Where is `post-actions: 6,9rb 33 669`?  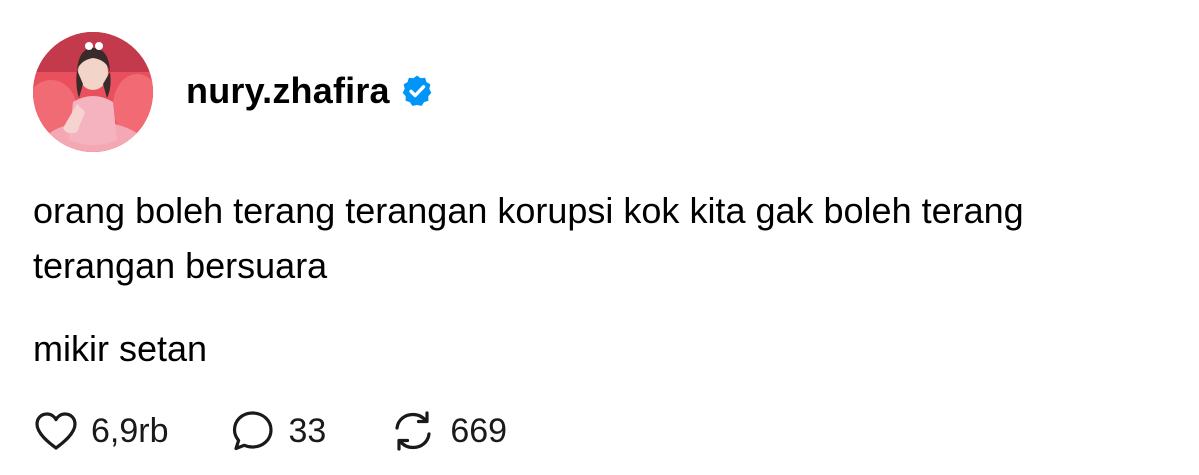
post-actions: 6,9rb 33 669 is located at coordinates (301, 431).